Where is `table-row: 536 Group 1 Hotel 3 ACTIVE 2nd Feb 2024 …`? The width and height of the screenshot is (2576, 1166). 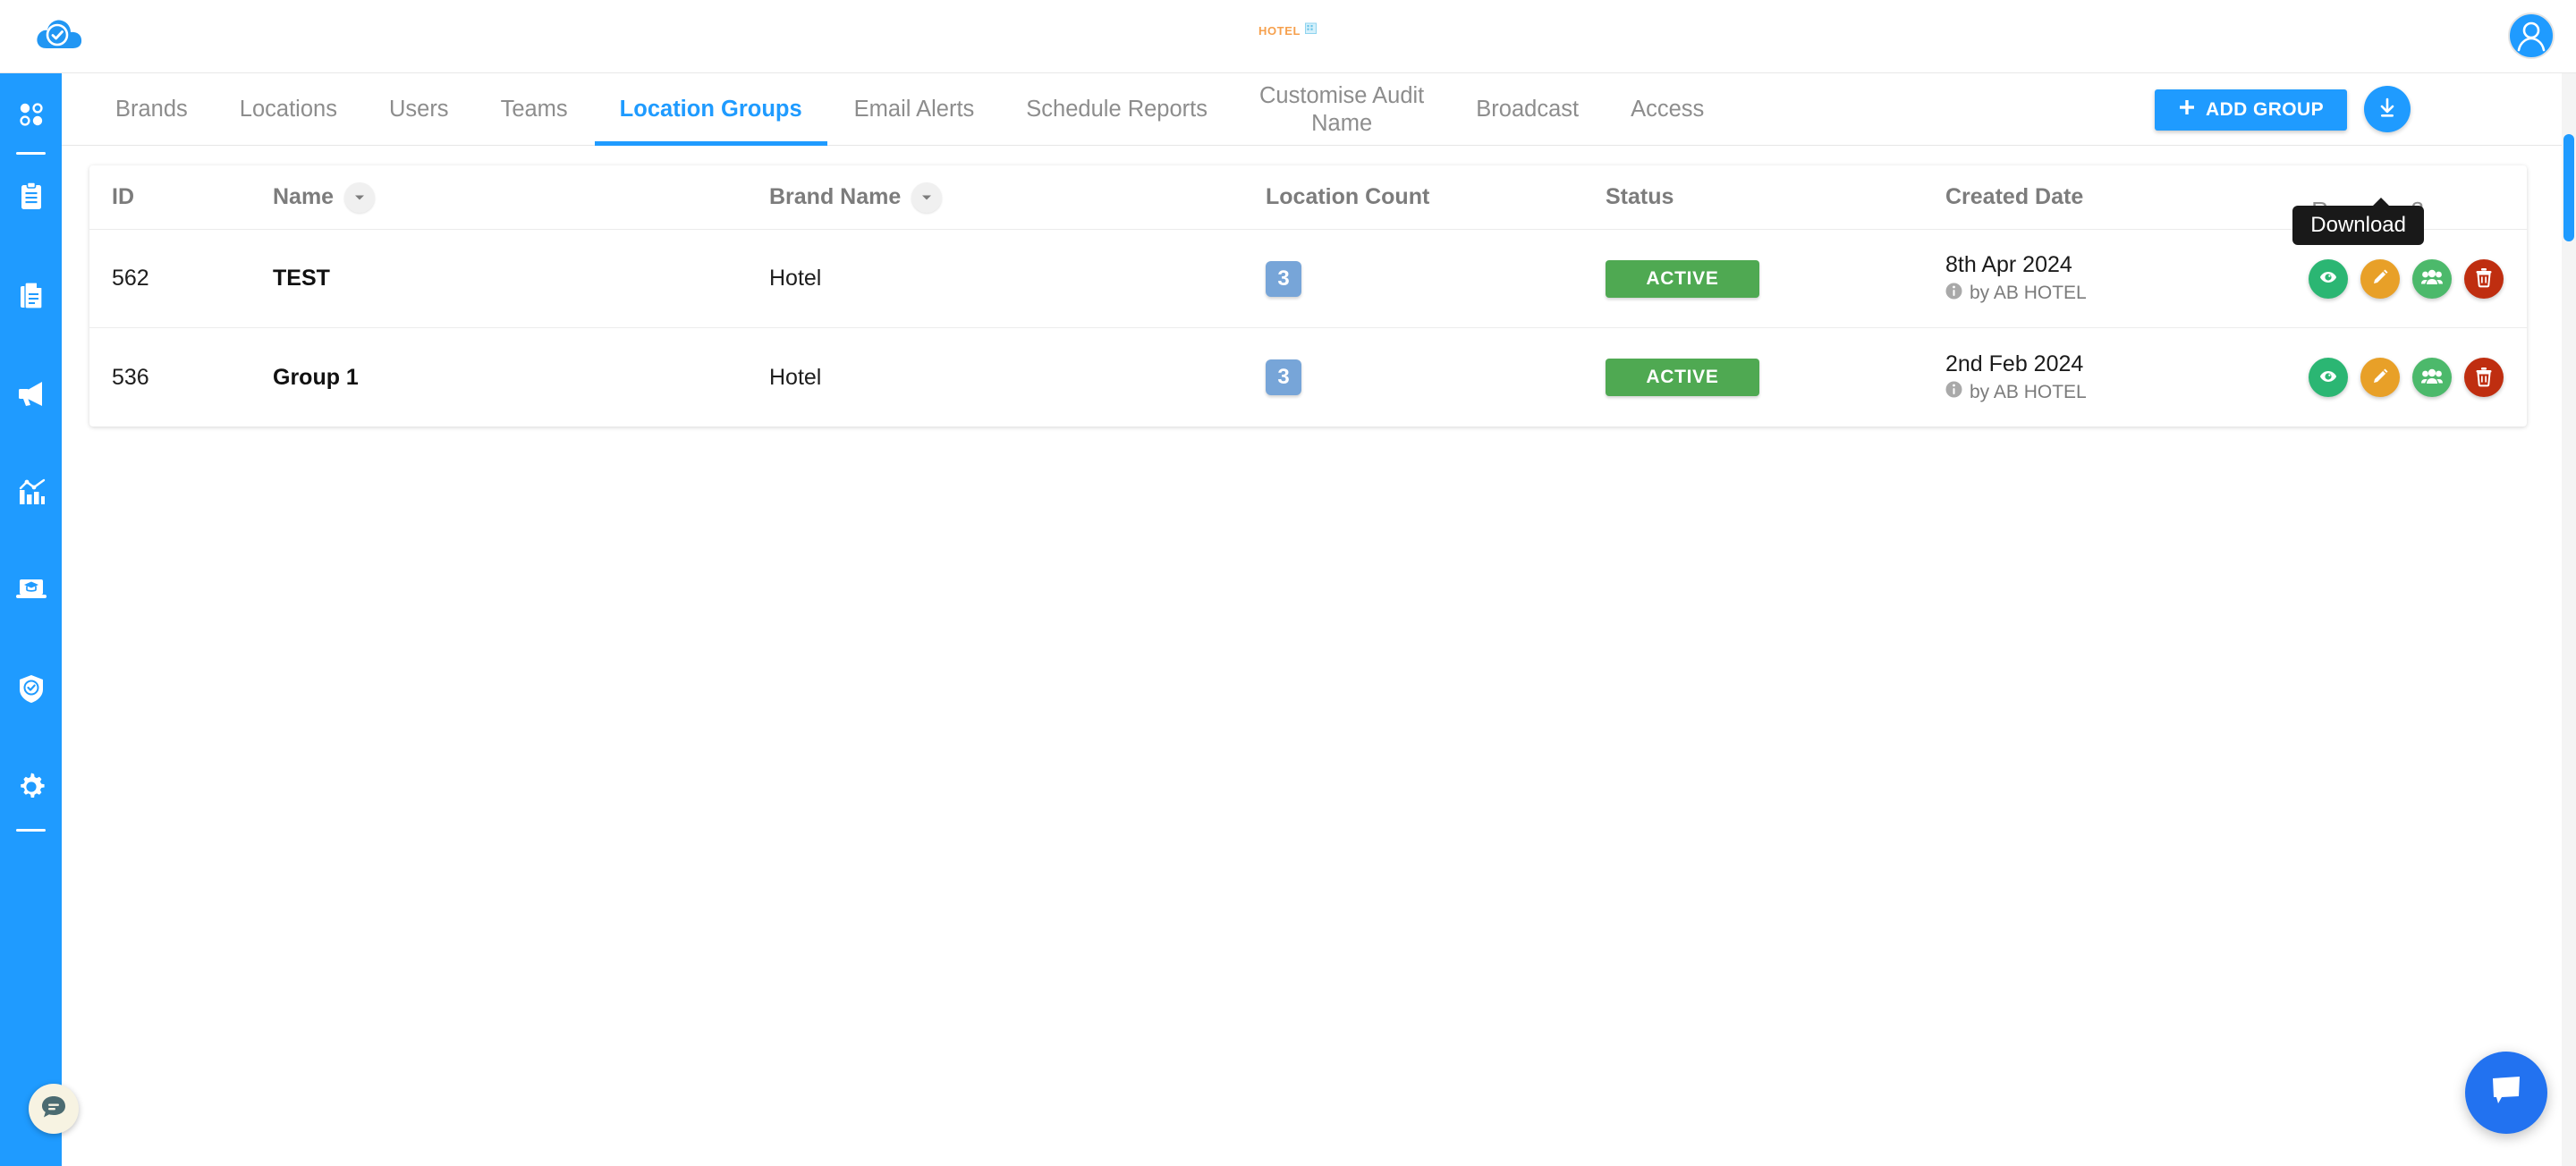
table-row: 536 Group 1 Hotel 3 ACTIVE 2nd Feb 2024 … is located at coordinates (1308, 377).